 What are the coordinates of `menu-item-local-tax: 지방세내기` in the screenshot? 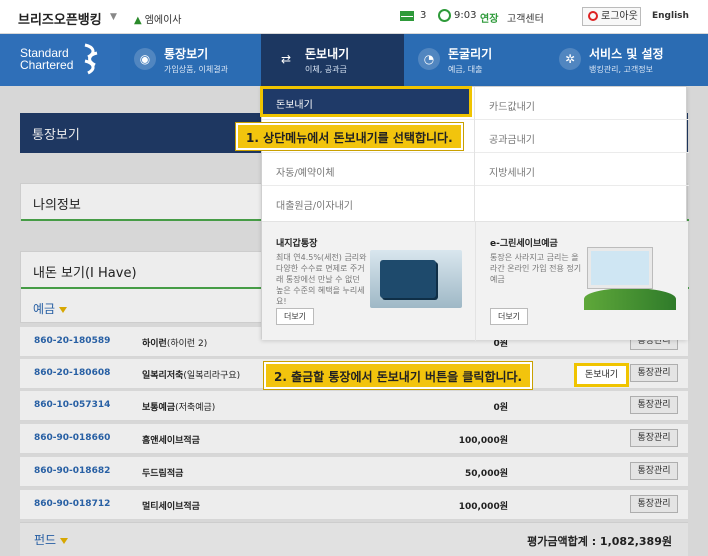 It's located at (582, 169).